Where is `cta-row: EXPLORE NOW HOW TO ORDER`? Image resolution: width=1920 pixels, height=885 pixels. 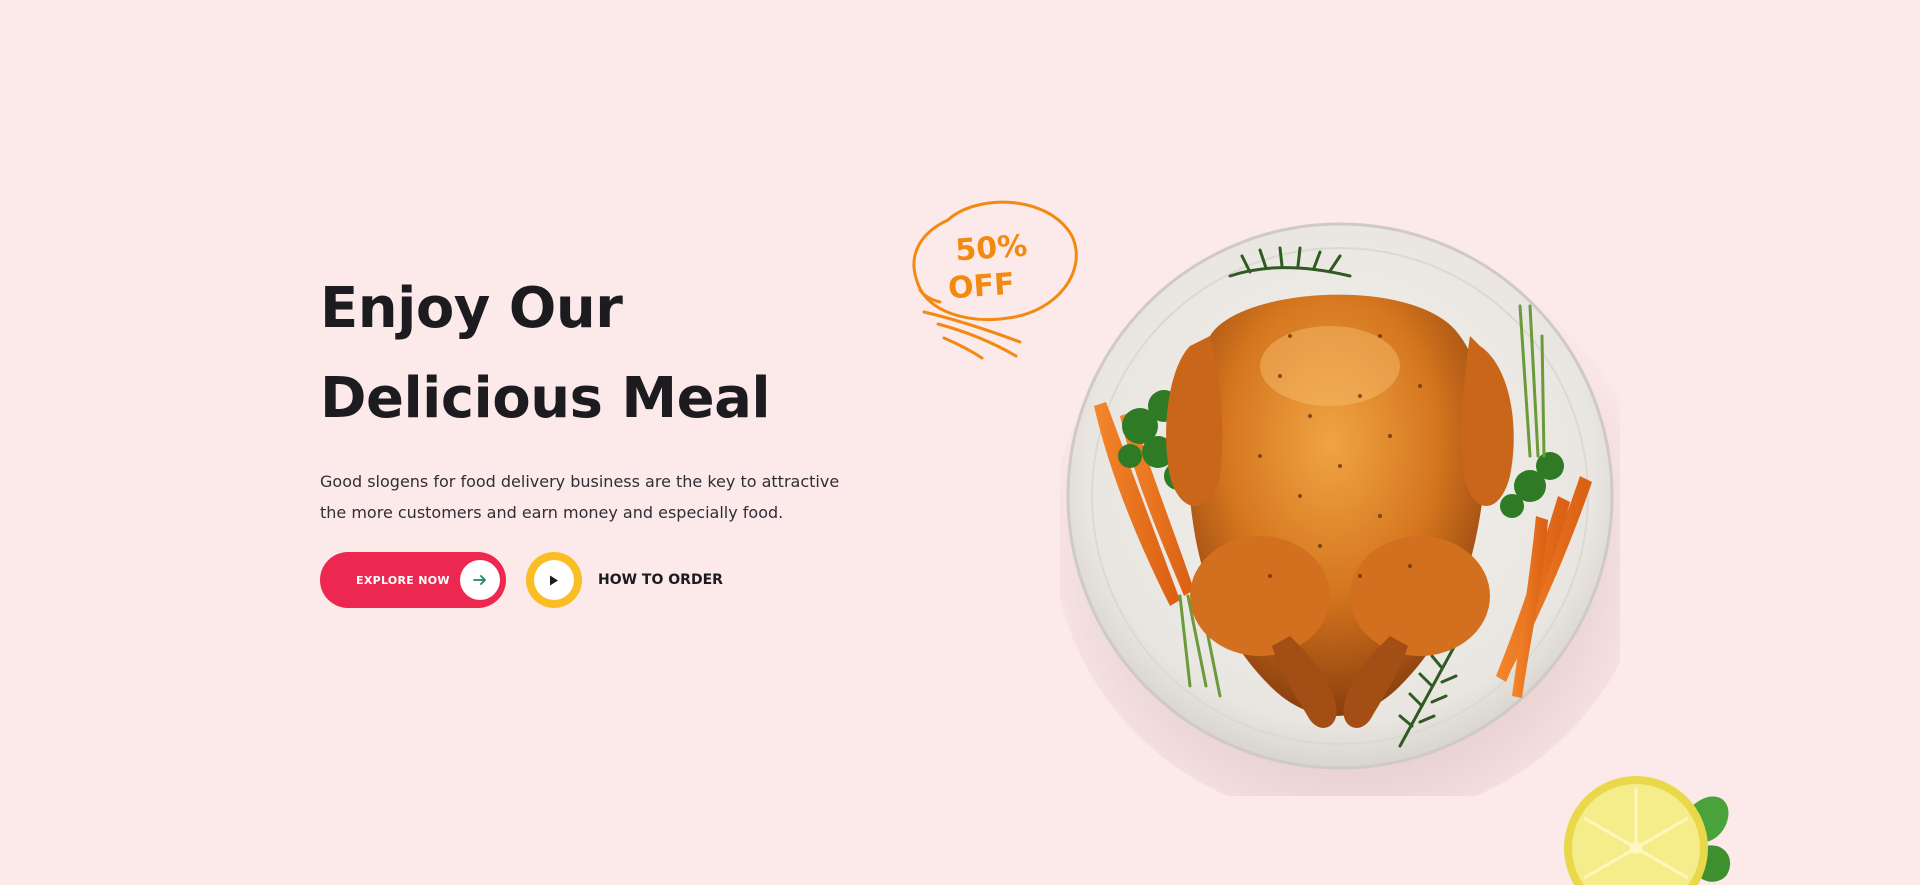 cta-row: EXPLORE NOW HOW TO ORDER is located at coordinates (600, 580).